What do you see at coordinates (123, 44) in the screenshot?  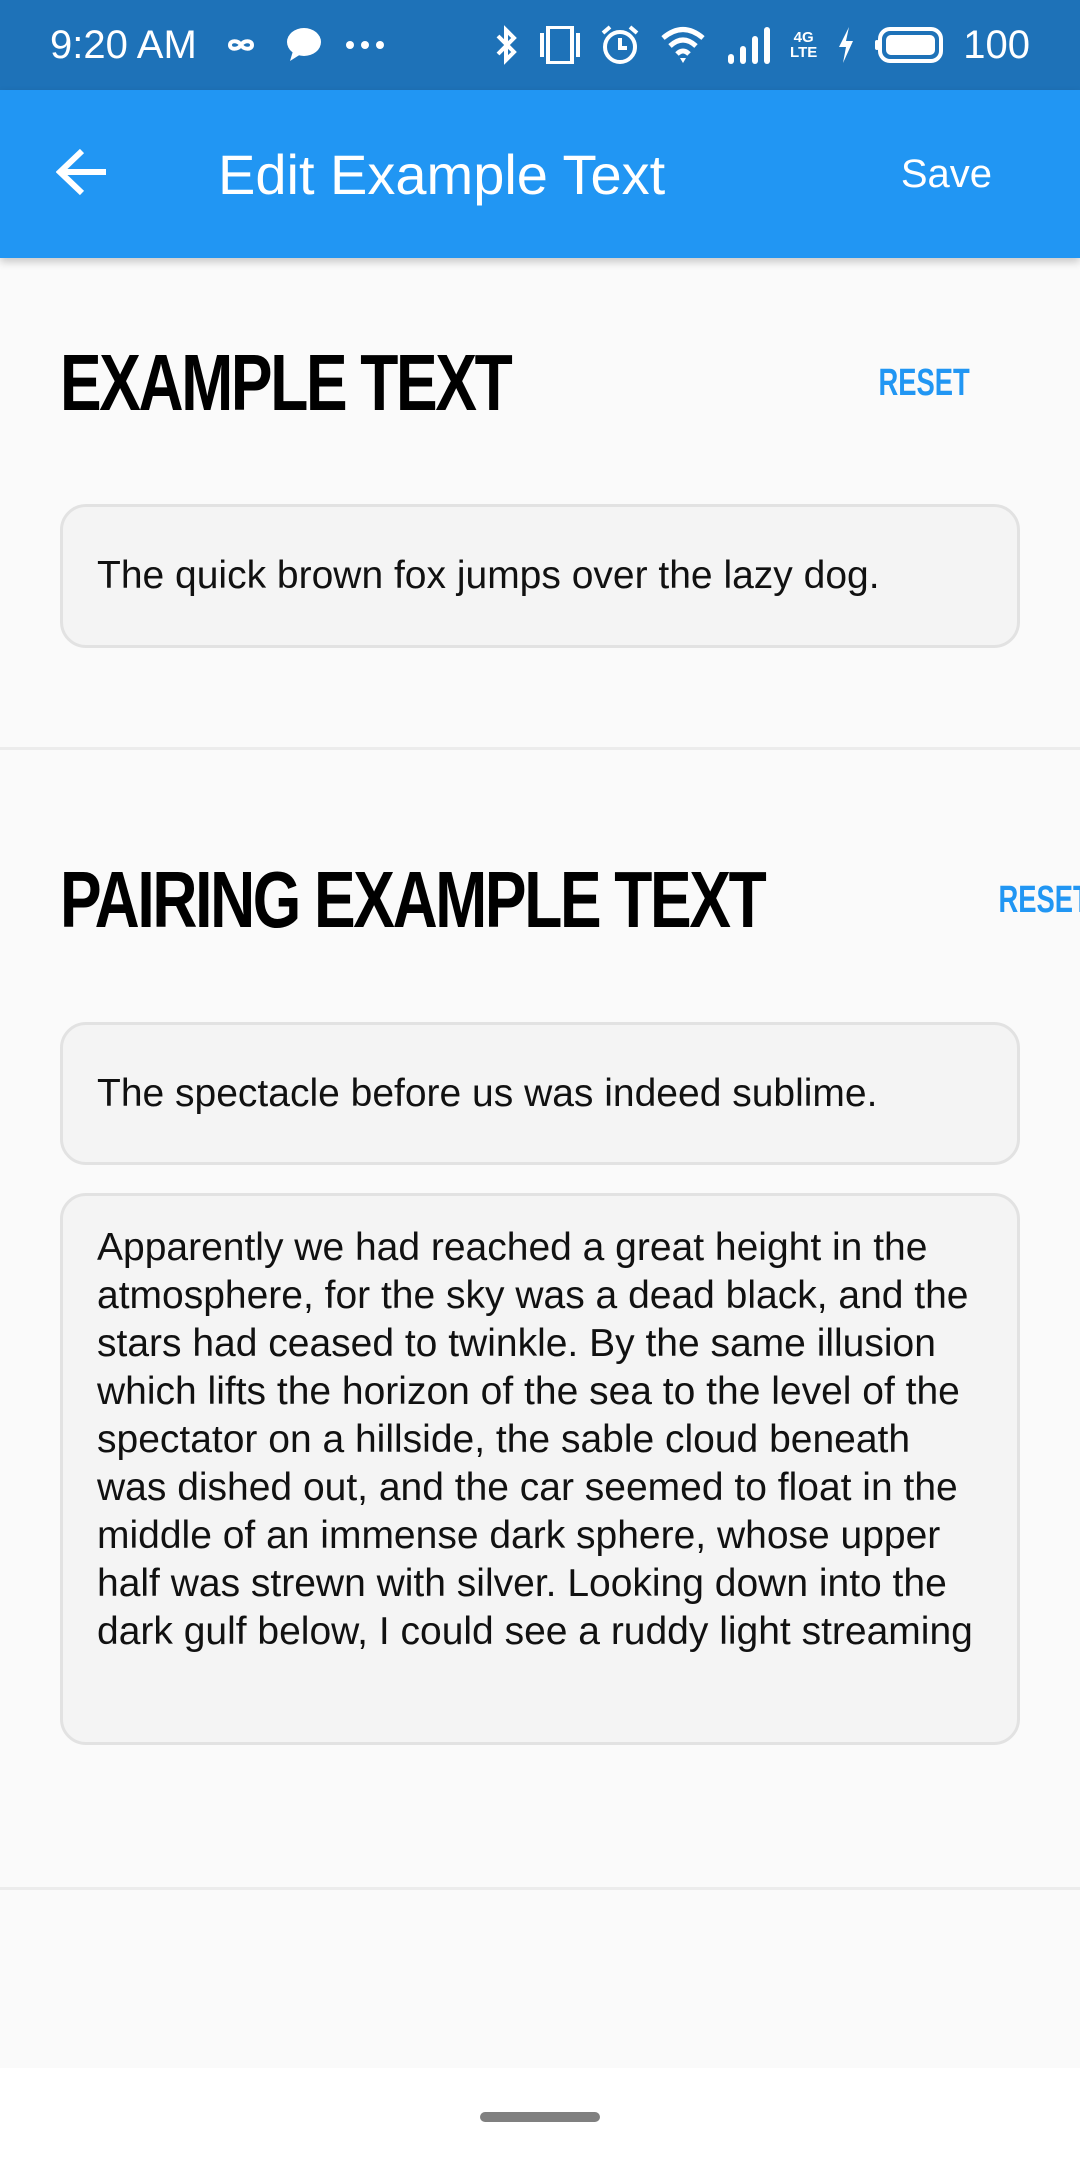 I see `status-time: 9:20 AM` at bounding box center [123, 44].